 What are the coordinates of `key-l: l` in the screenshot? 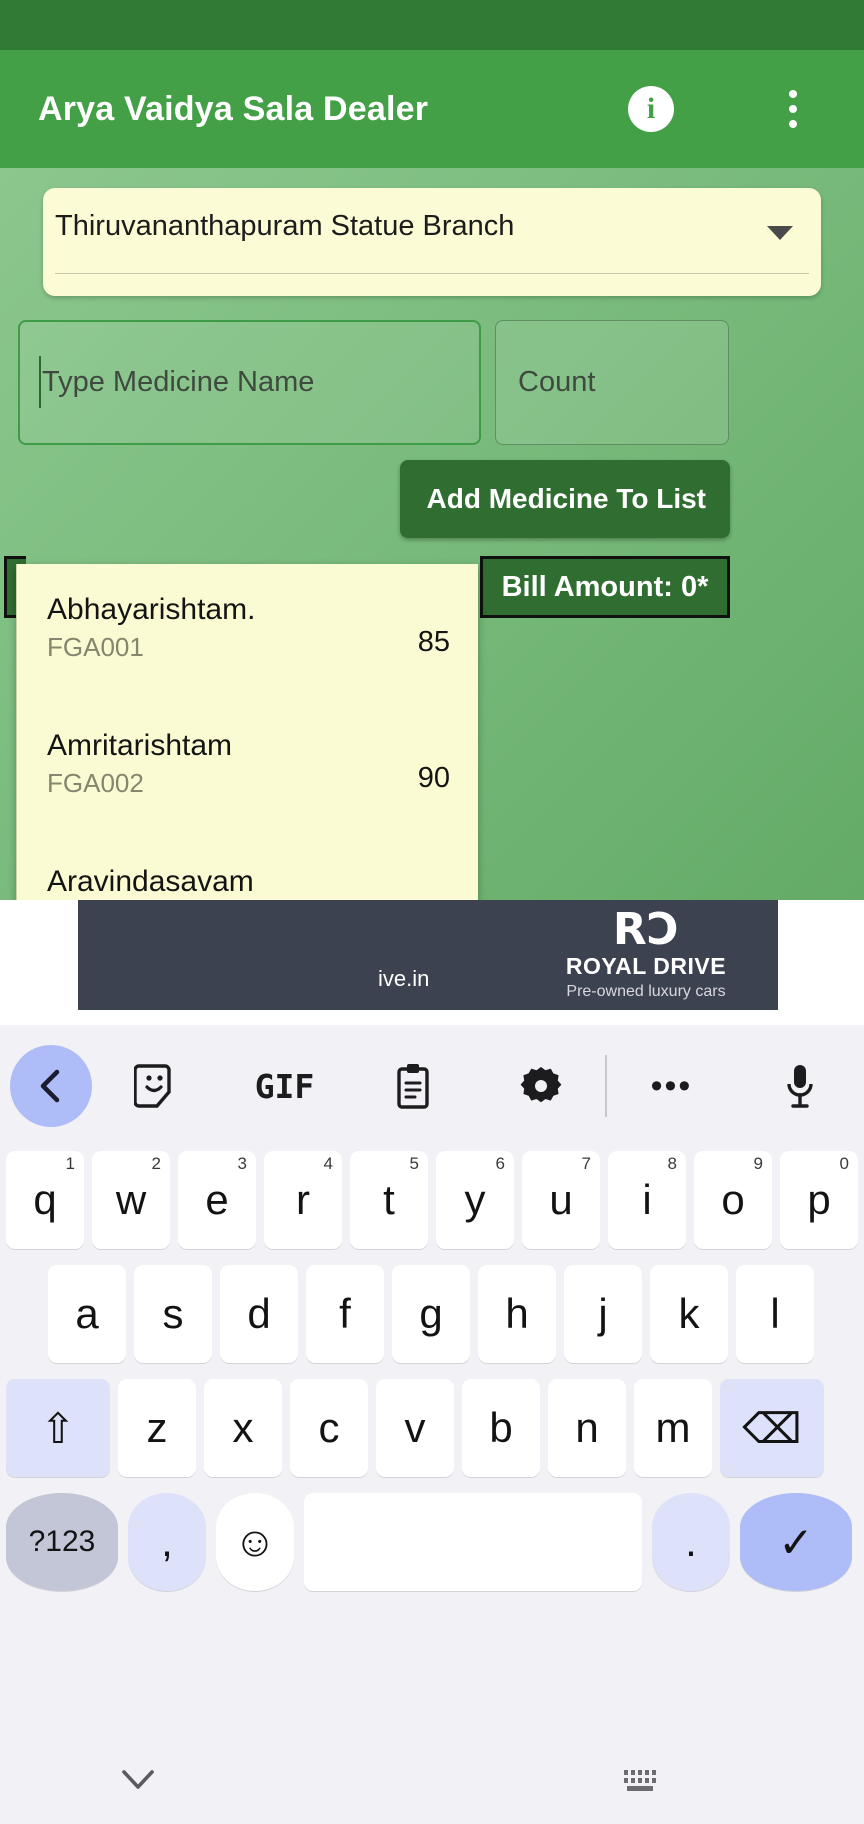 It's located at (775, 1314).